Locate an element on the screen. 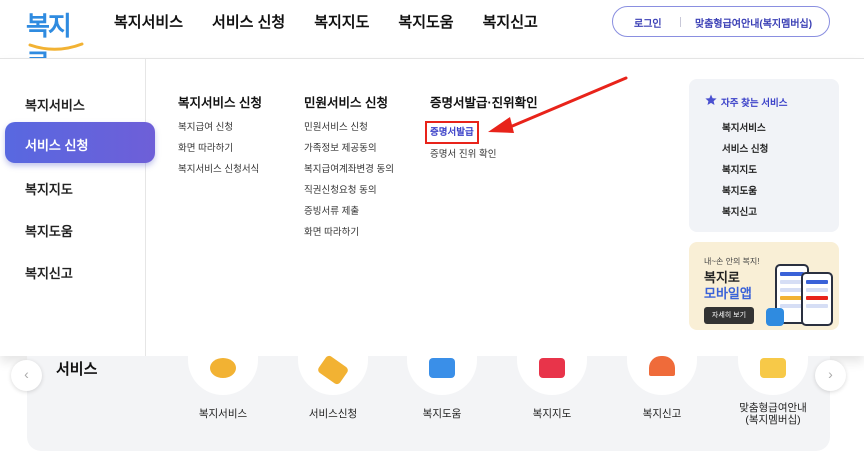 Image resolution: width=864 pixels, height=459 pixels. person-icon is located at coordinates (223, 368).